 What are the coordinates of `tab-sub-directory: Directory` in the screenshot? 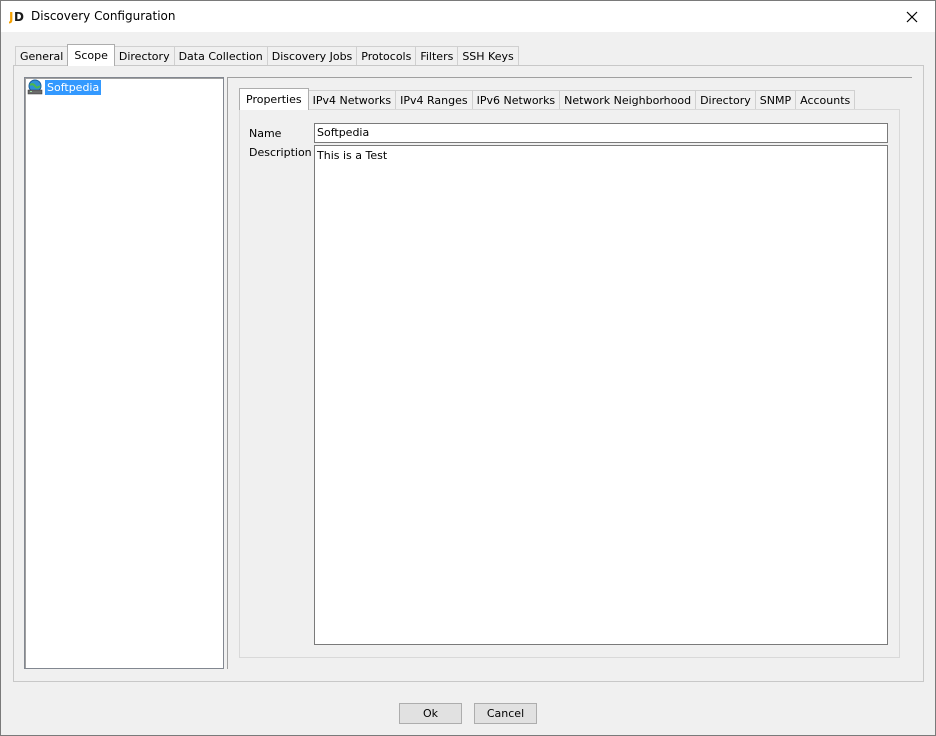 It's located at (725, 100).